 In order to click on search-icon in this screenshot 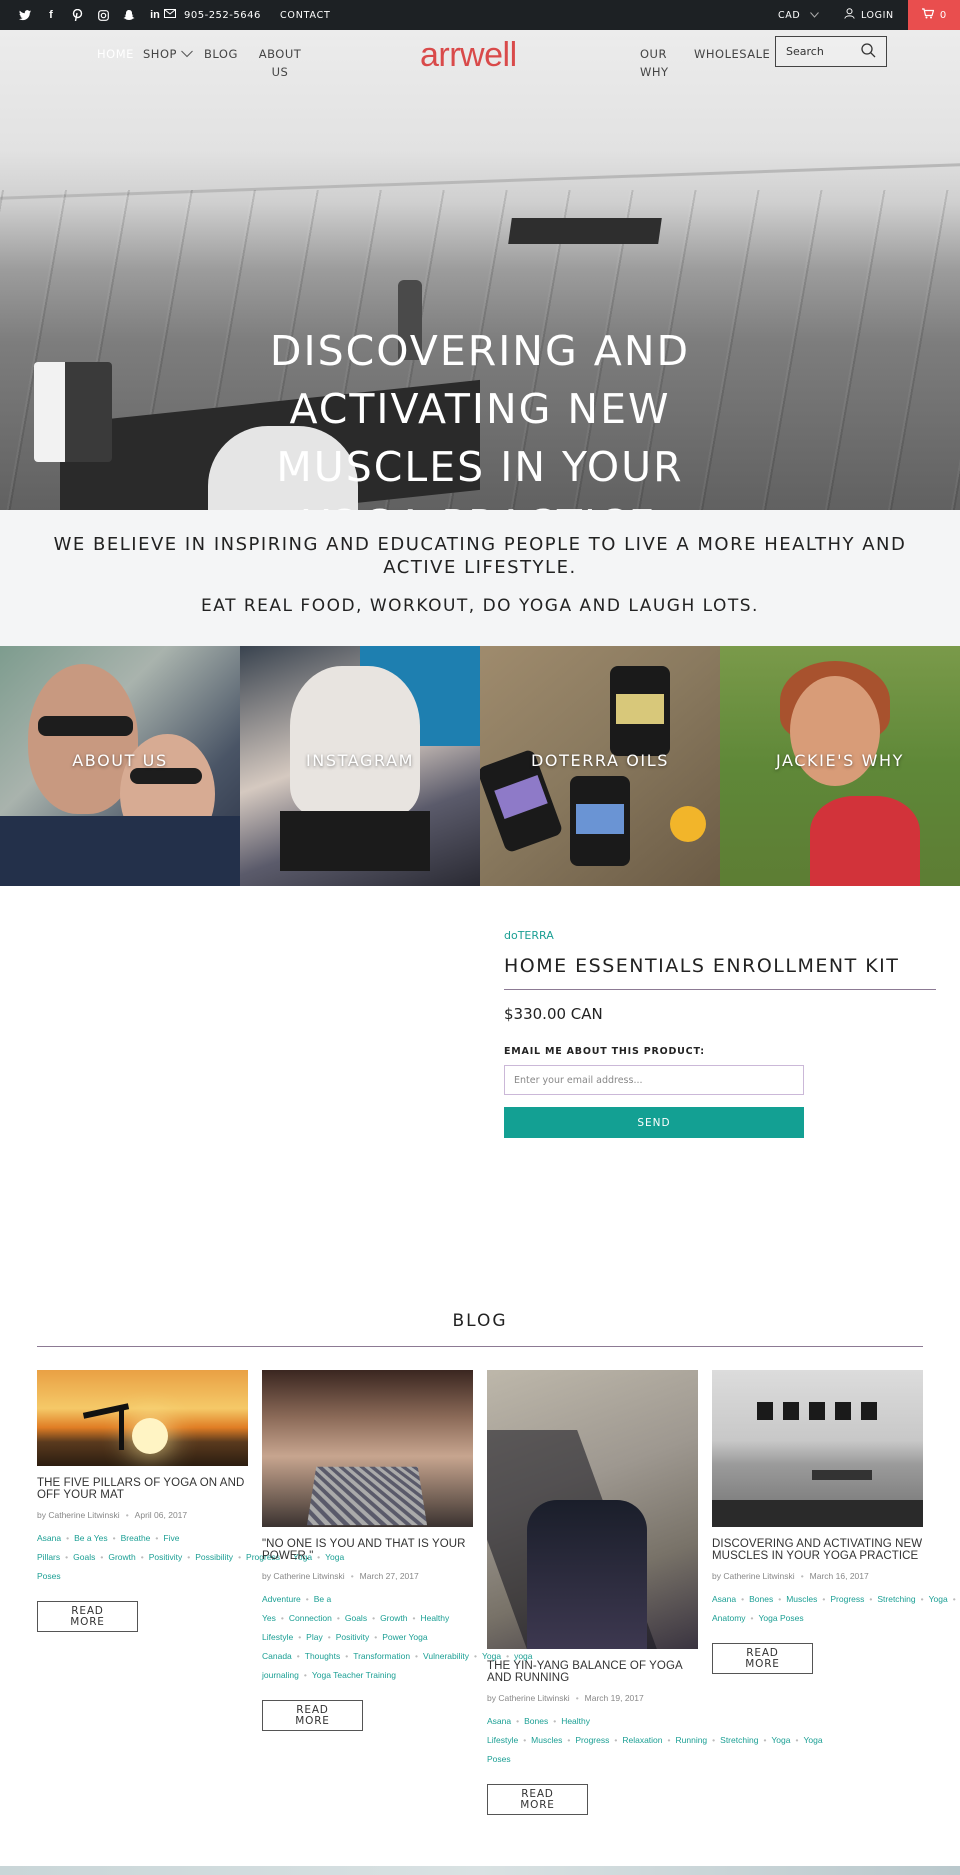, I will do `click(868, 51)`.